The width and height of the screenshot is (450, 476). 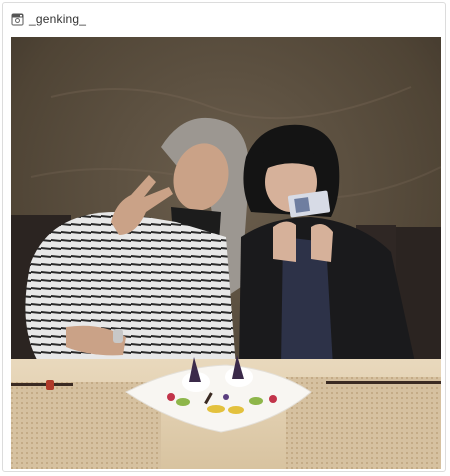 I want to click on chopsticks-right, so click(x=383, y=382).